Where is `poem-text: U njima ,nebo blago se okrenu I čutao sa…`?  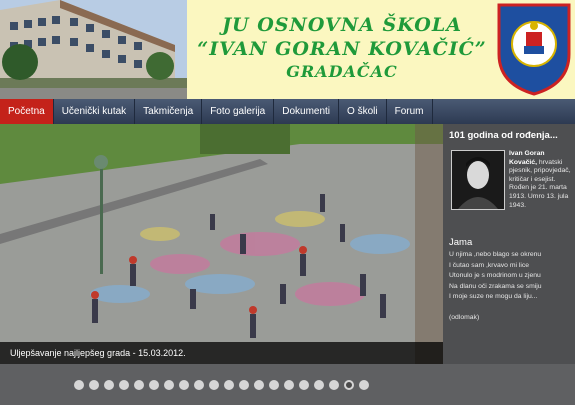 poem-text: U njima ,nebo blago se okrenu I čutao sa… is located at coordinates (511, 276).